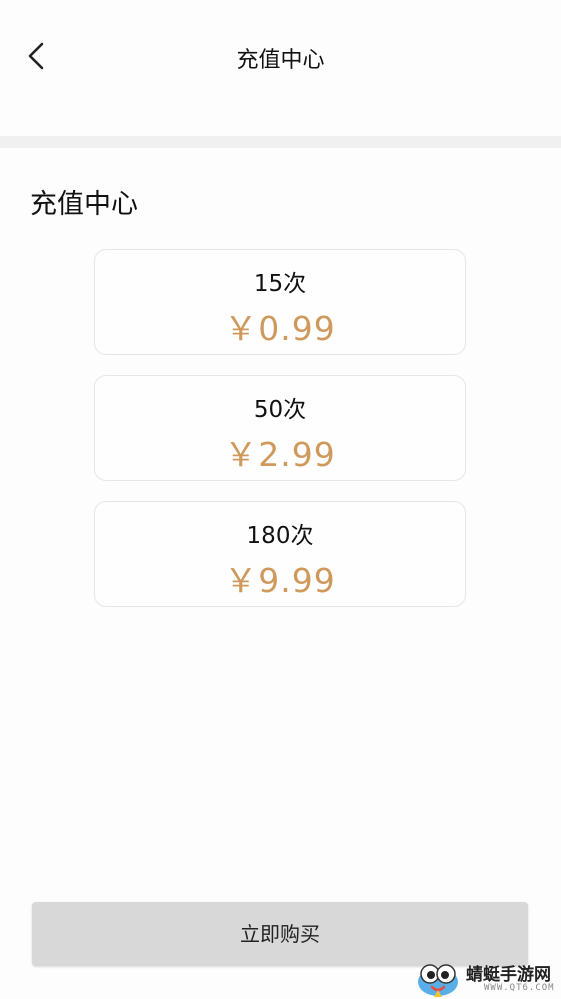 Image resolution: width=561 pixels, height=999 pixels. I want to click on package-option-180: 180次 ￥9.99, so click(280, 554).